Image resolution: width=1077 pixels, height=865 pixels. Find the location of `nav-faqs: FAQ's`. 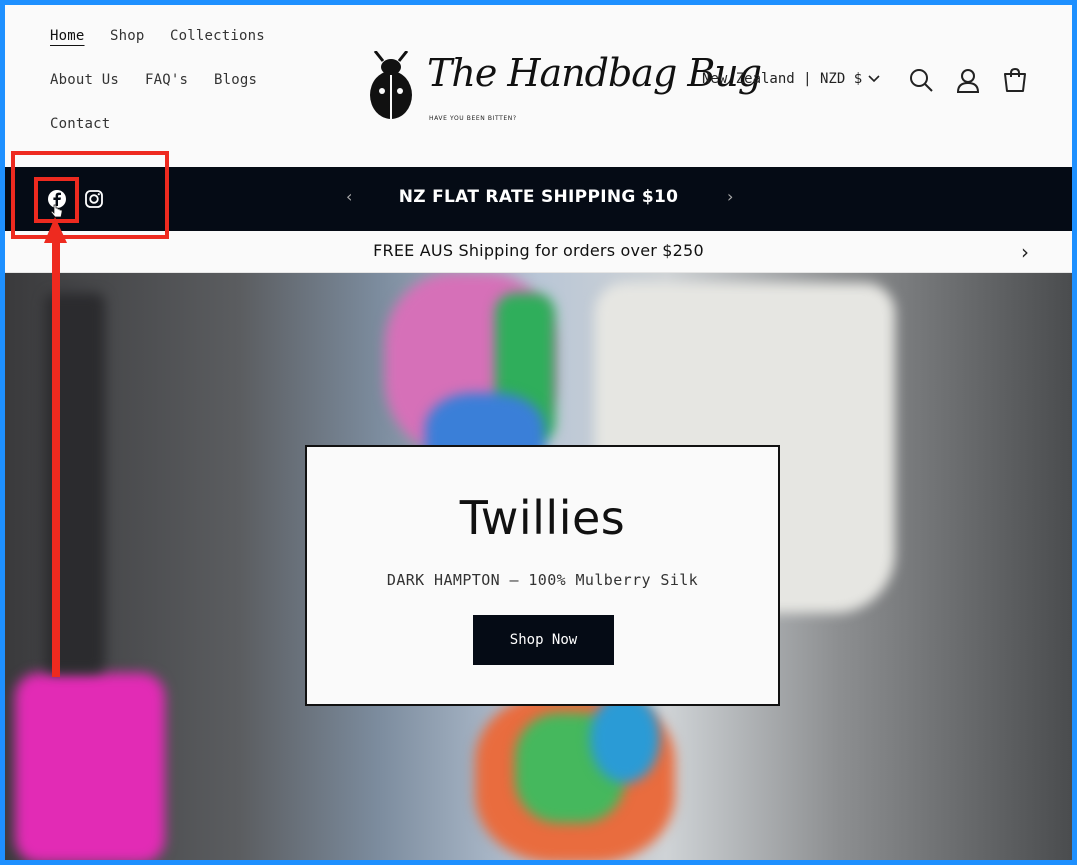

nav-faqs: FAQ's is located at coordinates (166, 80).